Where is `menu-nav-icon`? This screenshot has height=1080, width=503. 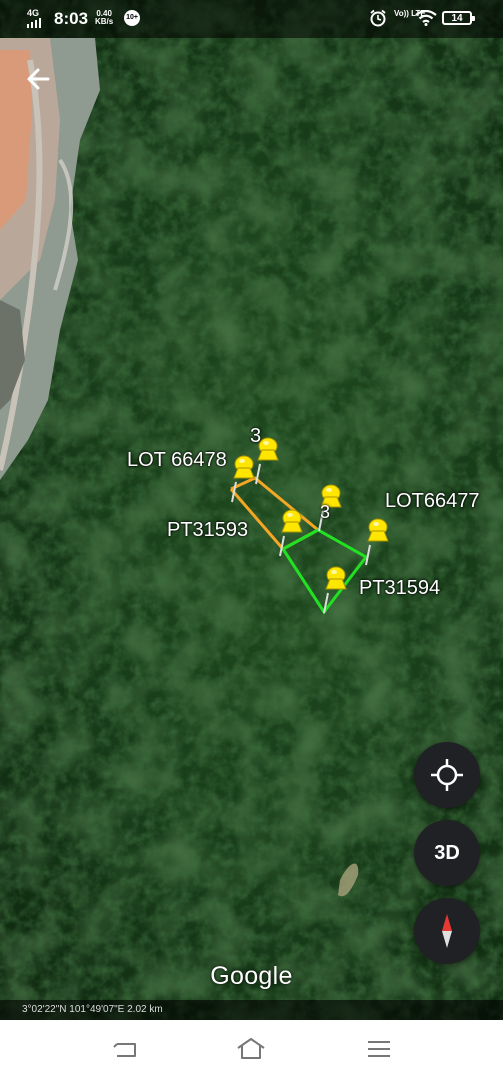
menu-nav-icon is located at coordinates (379, 1049).